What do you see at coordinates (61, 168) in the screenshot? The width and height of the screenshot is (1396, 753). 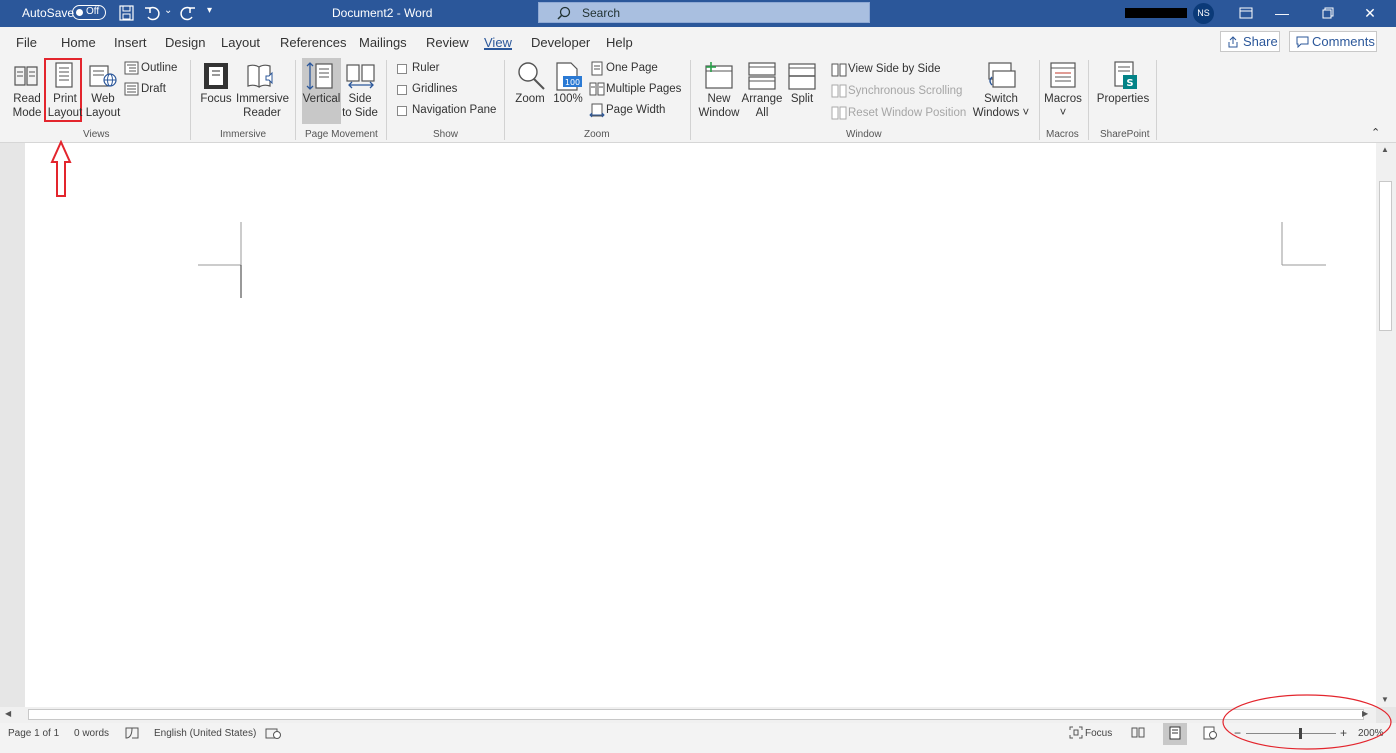 I see `annotation-arrow-icon` at bounding box center [61, 168].